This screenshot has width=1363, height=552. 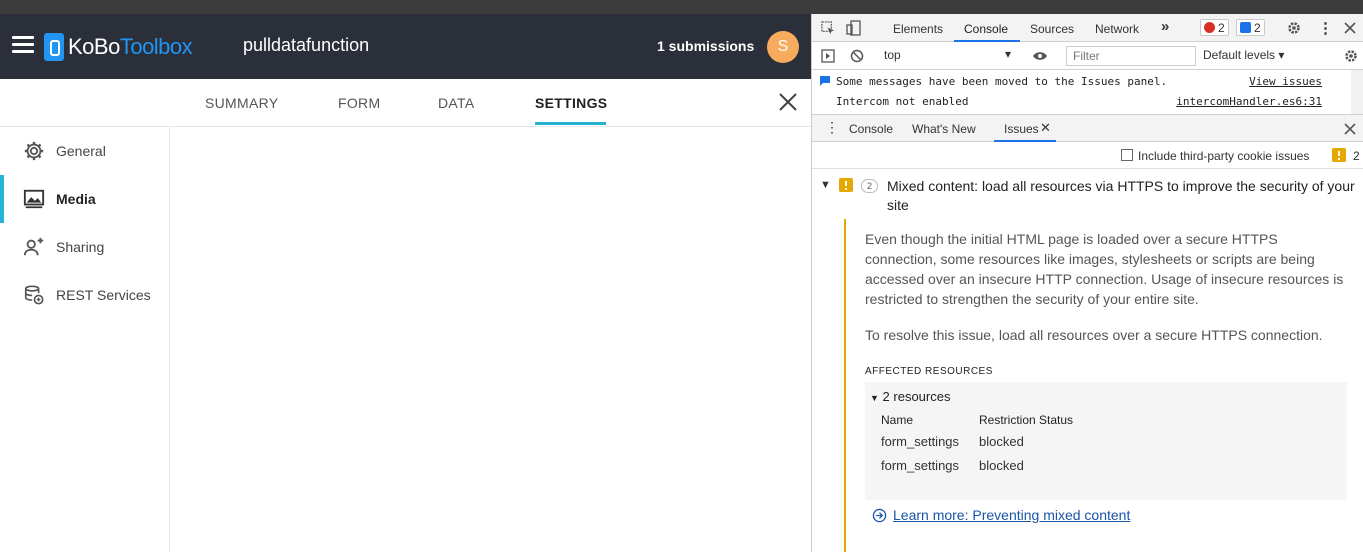 What do you see at coordinates (986, 29) in the screenshot?
I see `devtools-tab-console: Console` at bounding box center [986, 29].